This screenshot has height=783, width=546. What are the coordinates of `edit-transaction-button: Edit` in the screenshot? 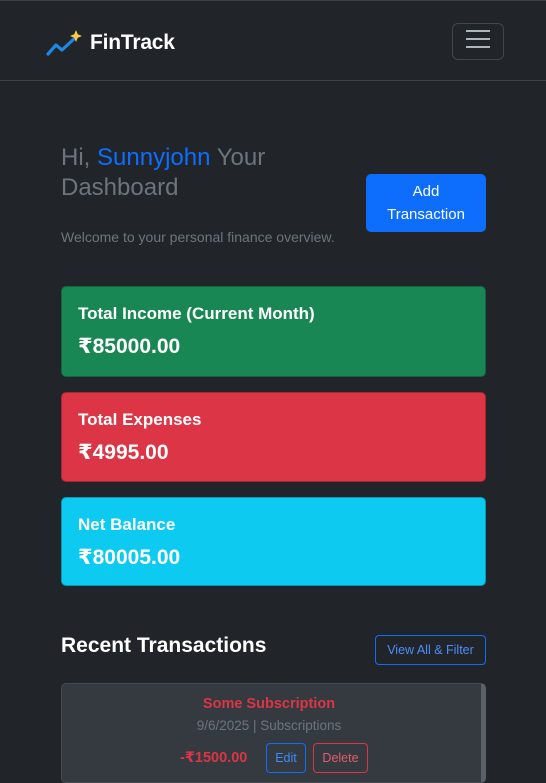 It's located at (286, 758).